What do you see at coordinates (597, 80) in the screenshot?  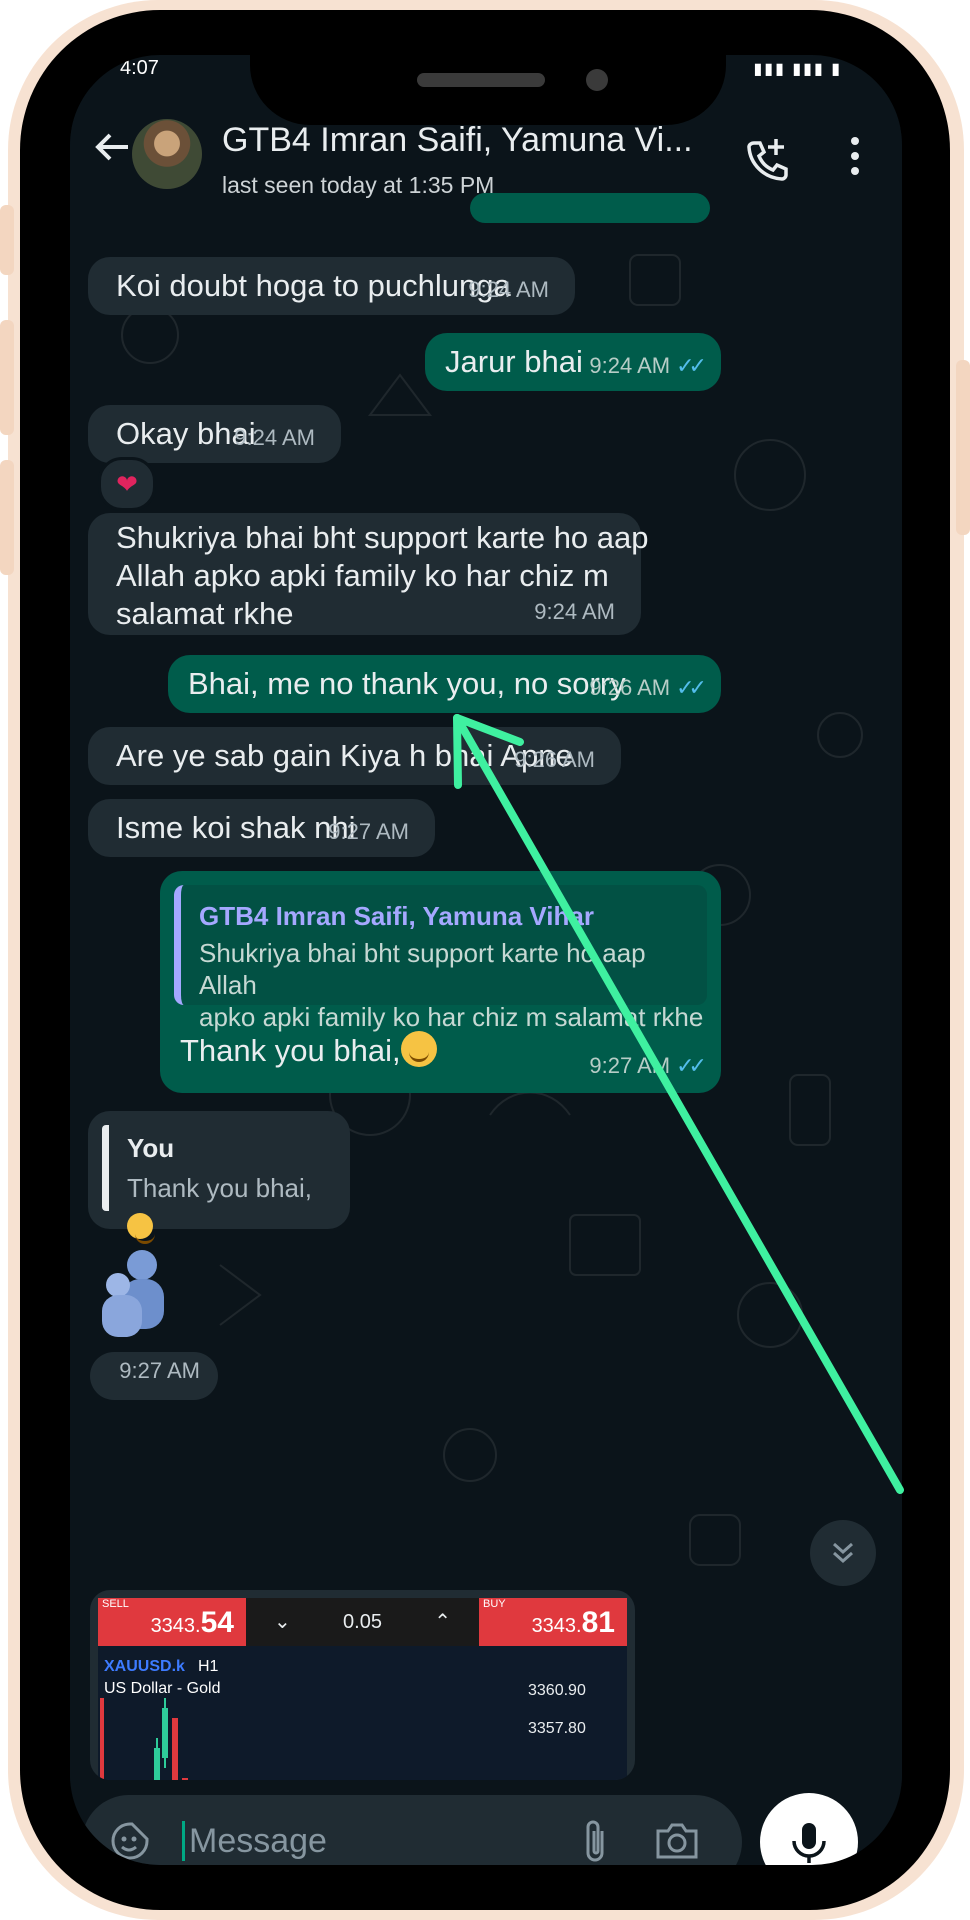 I see `front-camera` at bounding box center [597, 80].